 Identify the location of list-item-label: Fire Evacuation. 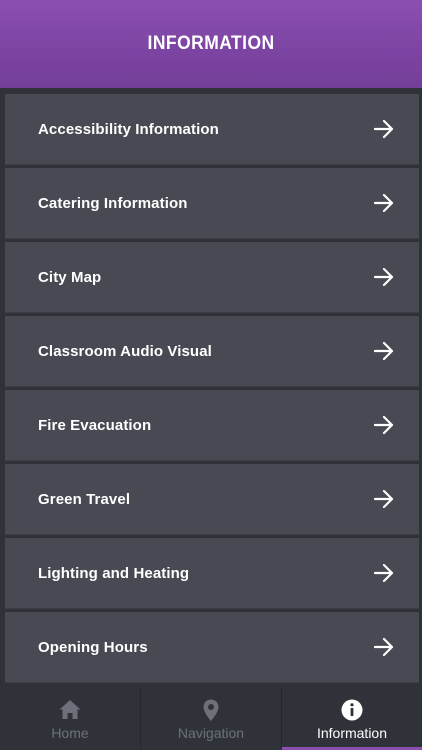
(95, 425).